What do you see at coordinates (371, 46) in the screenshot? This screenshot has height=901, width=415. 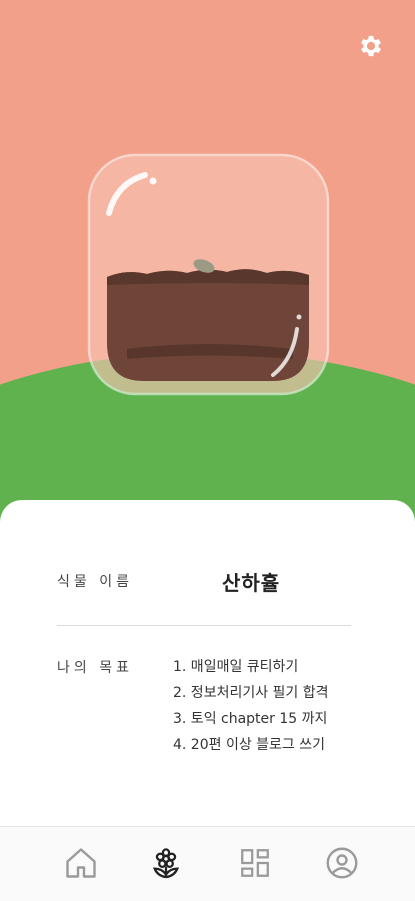 I see `settings-gear-icon` at bounding box center [371, 46].